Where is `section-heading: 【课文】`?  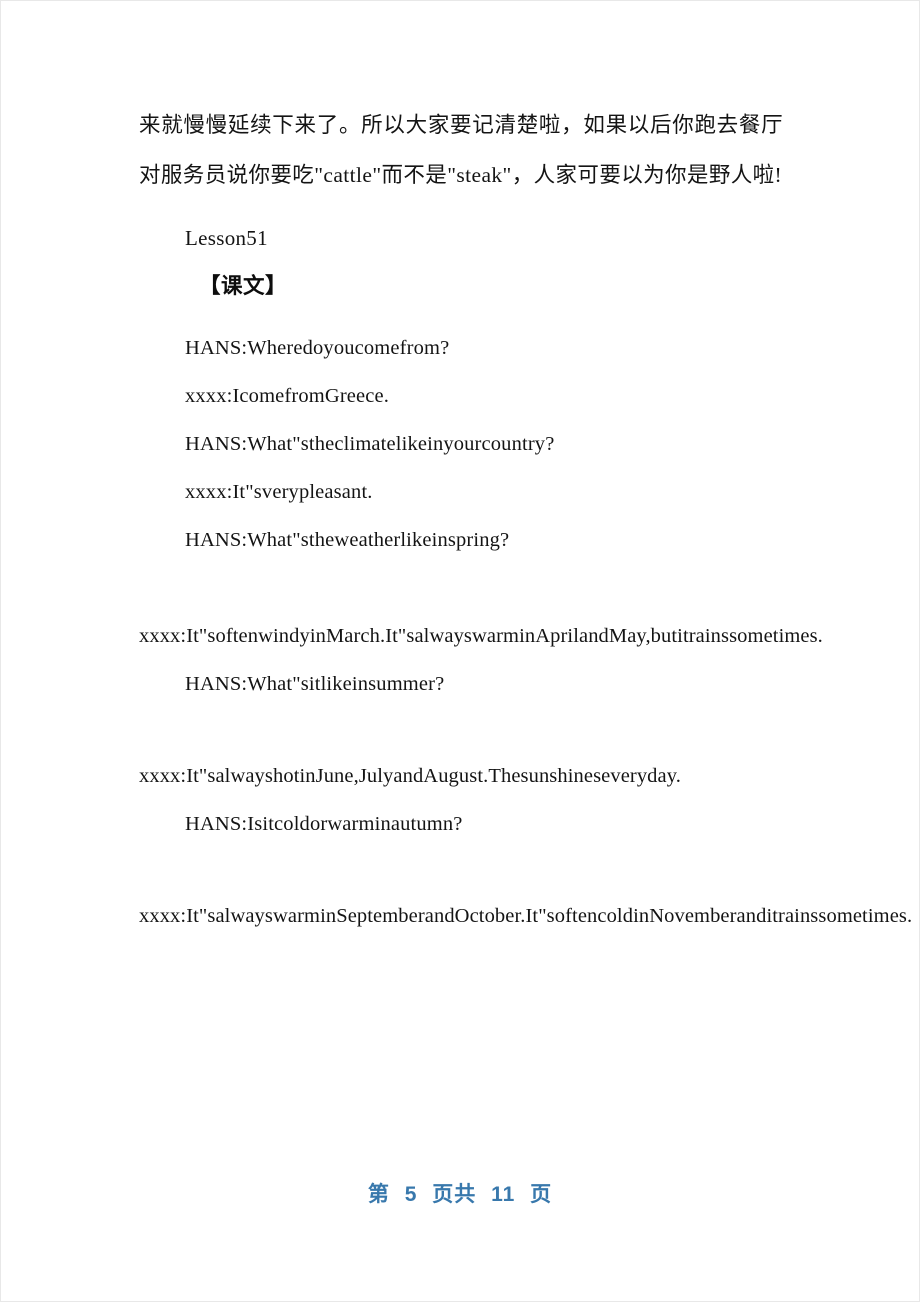 section-heading: 【课文】 is located at coordinates (243, 286).